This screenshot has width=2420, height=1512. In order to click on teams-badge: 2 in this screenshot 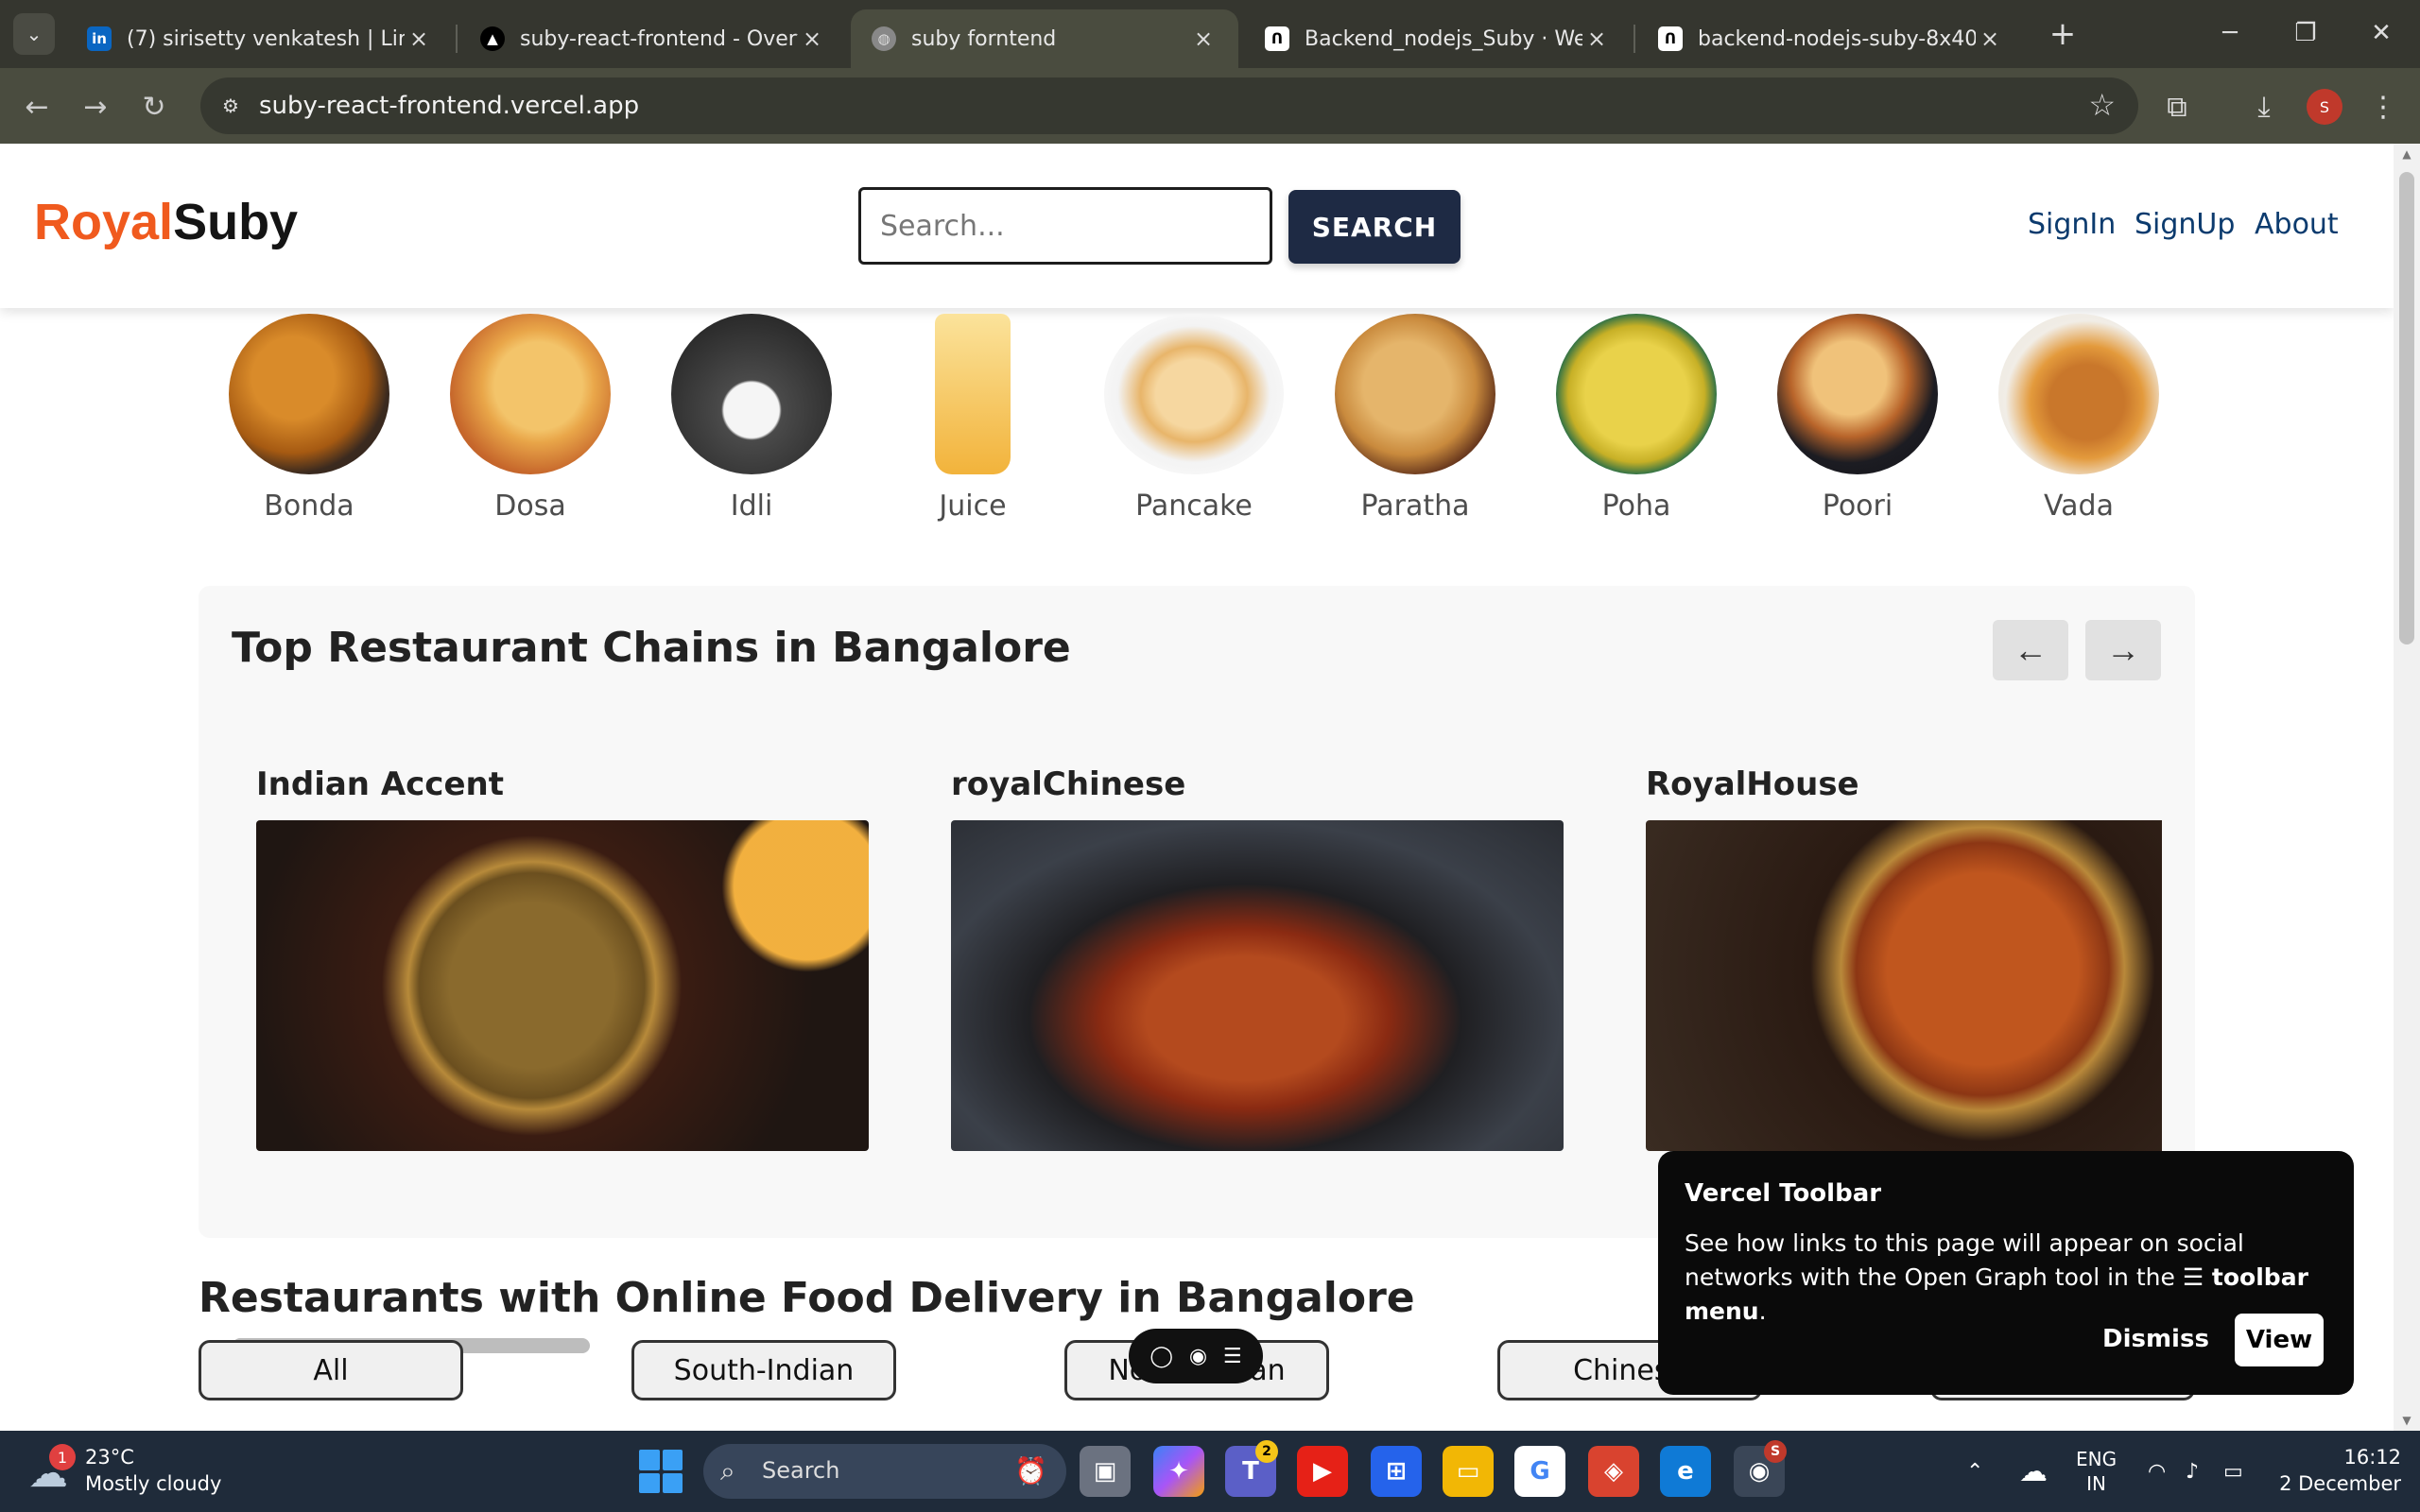, I will do `click(1267, 1451)`.